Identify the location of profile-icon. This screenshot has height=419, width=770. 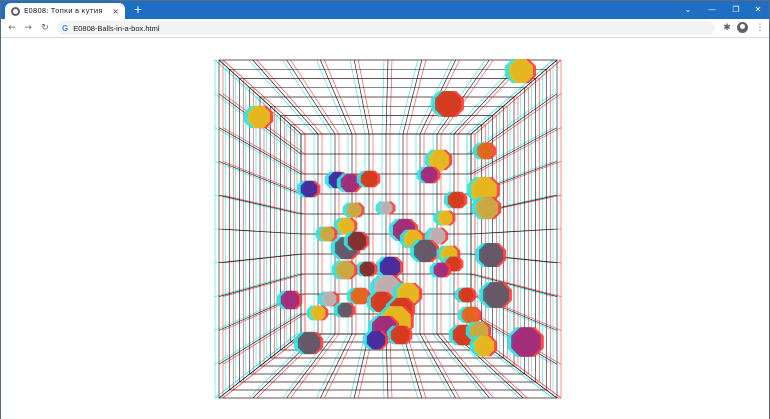
(742, 27).